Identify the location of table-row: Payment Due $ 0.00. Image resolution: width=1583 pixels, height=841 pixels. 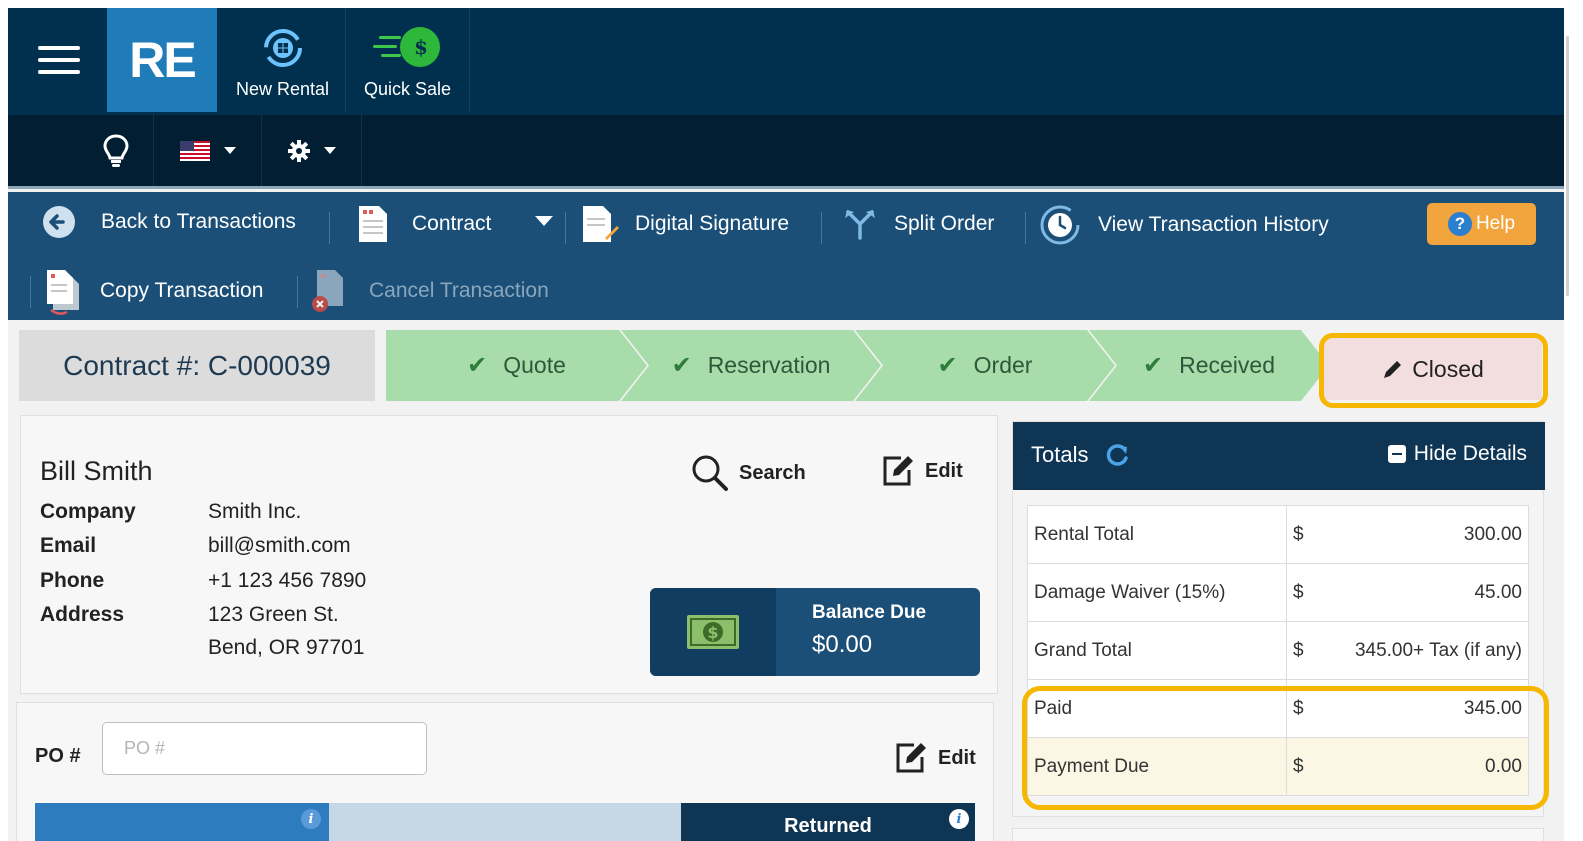
(1278, 766).